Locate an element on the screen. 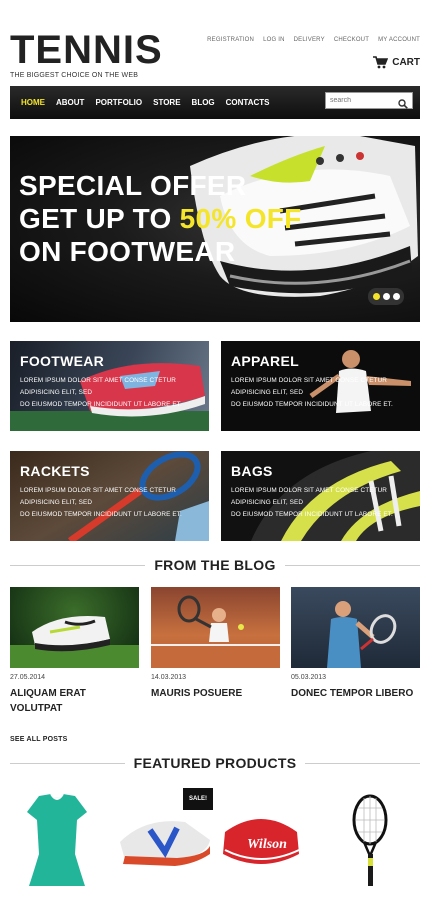 This screenshot has width=430, height=900. blog-section-heading: FROM THE BLOG is located at coordinates (215, 565).